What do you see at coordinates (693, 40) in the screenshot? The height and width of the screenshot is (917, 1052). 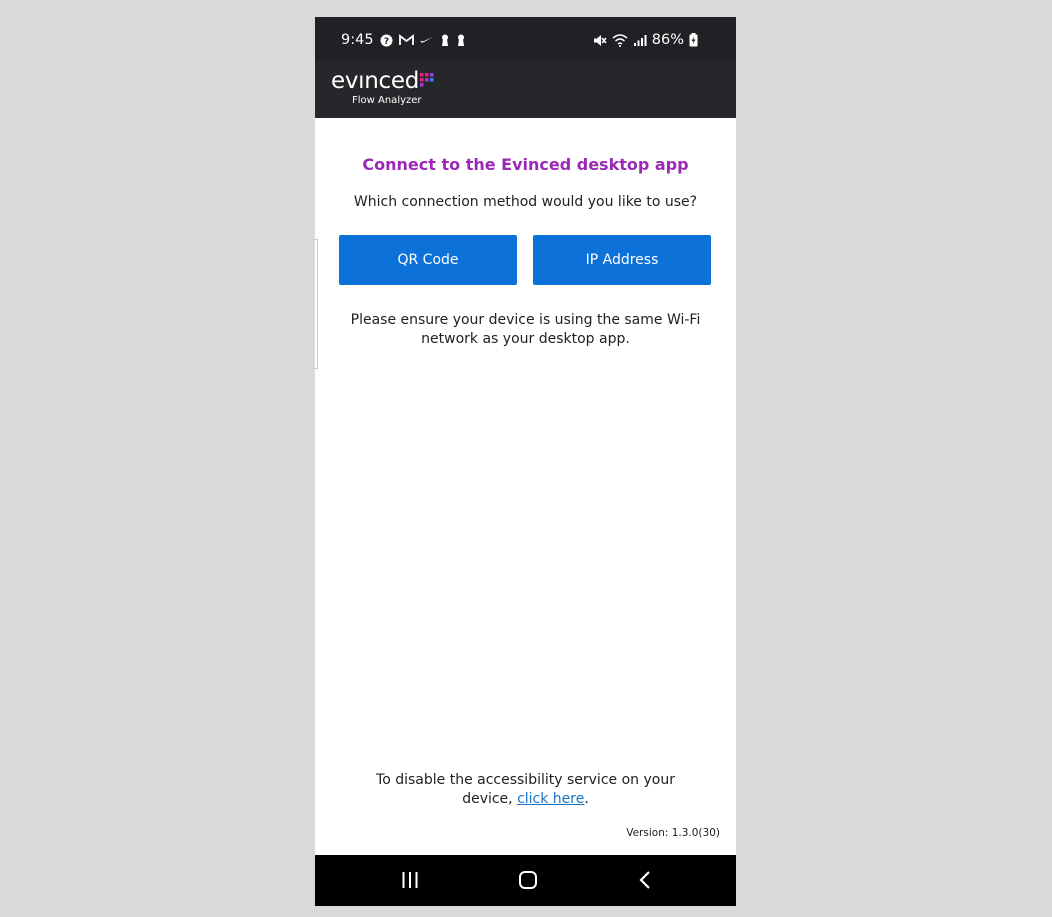 I see `battery-charging-icon` at bounding box center [693, 40].